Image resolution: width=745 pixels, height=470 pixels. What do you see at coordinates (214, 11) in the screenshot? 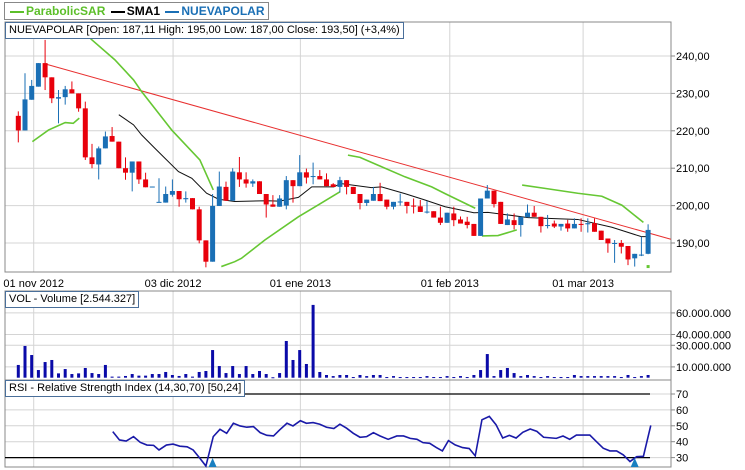
I see `legend-item-nuevapolar: NUEVAPOLAR` at bounding box center [214, 11].